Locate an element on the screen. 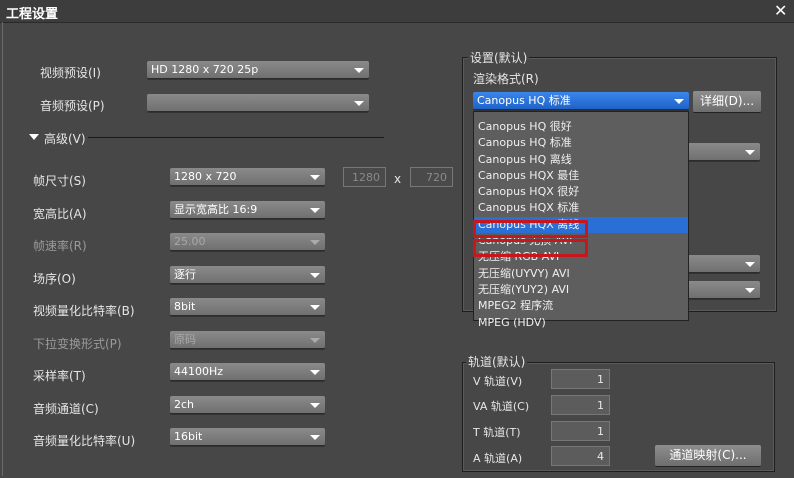 The image size is (794, 478). dropdown-option: Canopus HQX 标准 is located at coordinates (581, 208).